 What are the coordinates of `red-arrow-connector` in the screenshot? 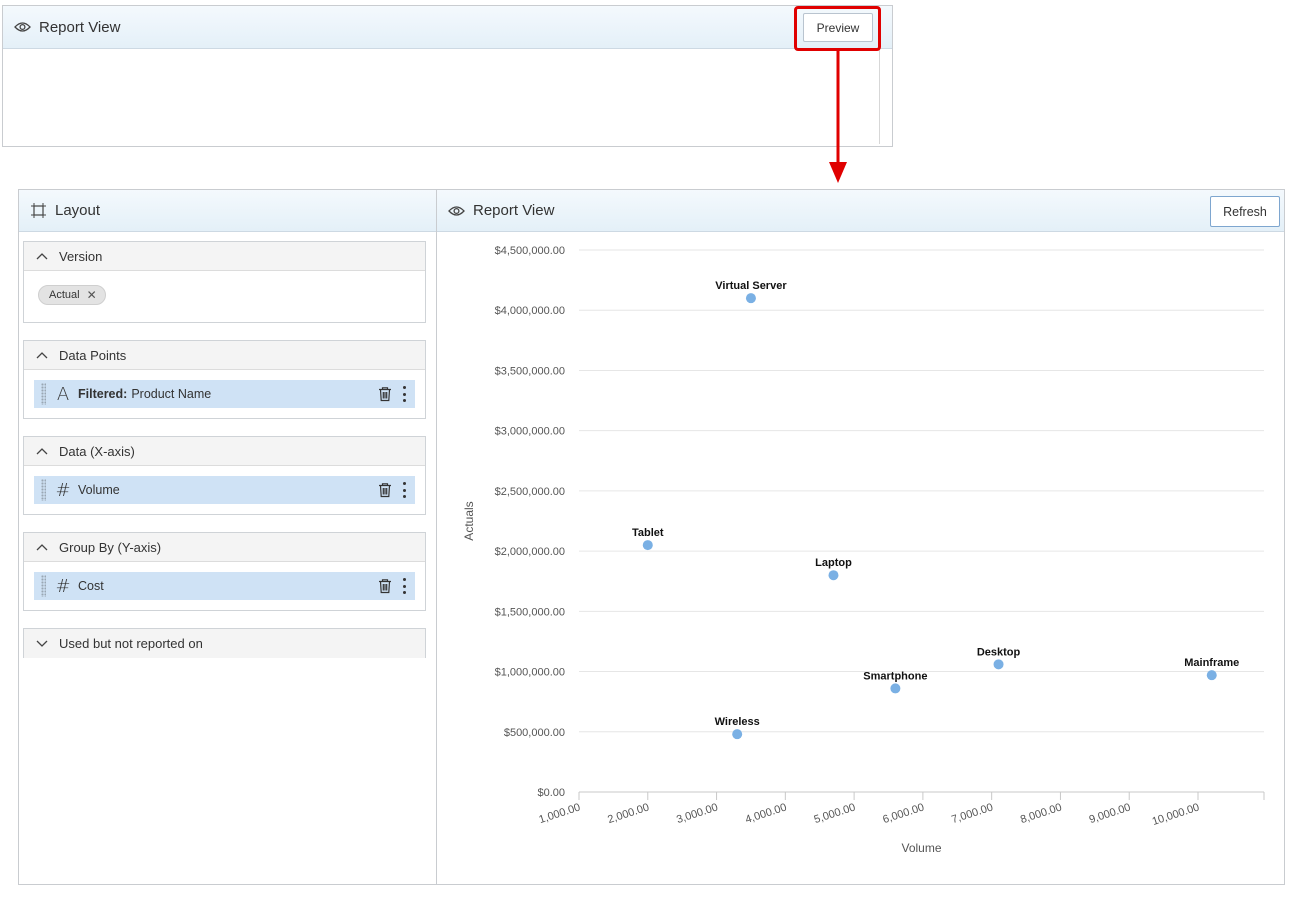 It's located at (838, 116).